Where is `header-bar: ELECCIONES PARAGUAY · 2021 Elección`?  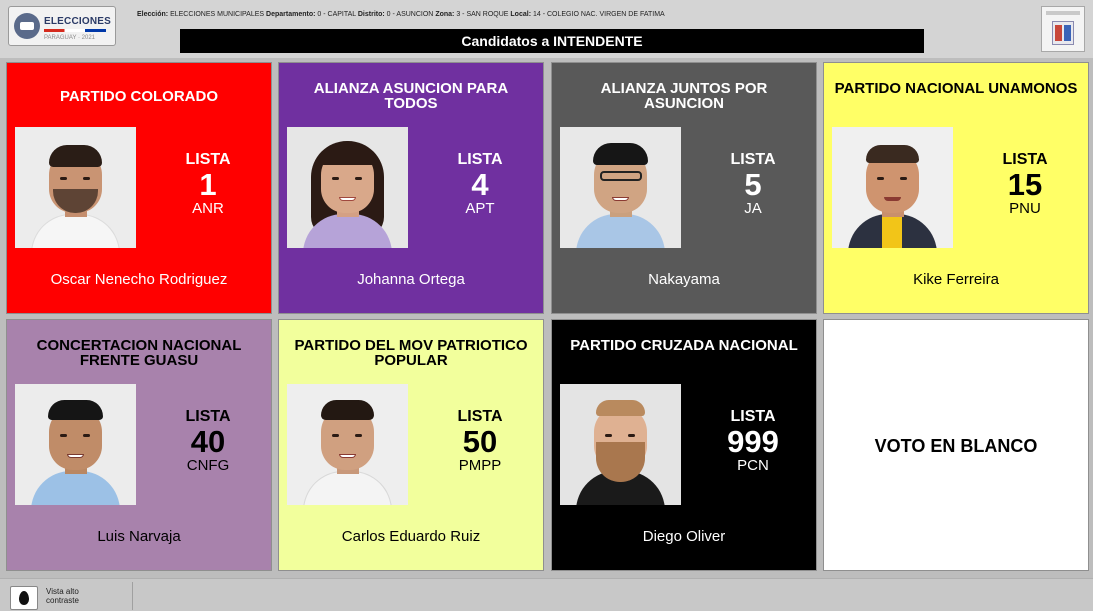
header-bar: ELECCIONES PARAGUAY · 2021 Elección is located at coordinates (546, 29).